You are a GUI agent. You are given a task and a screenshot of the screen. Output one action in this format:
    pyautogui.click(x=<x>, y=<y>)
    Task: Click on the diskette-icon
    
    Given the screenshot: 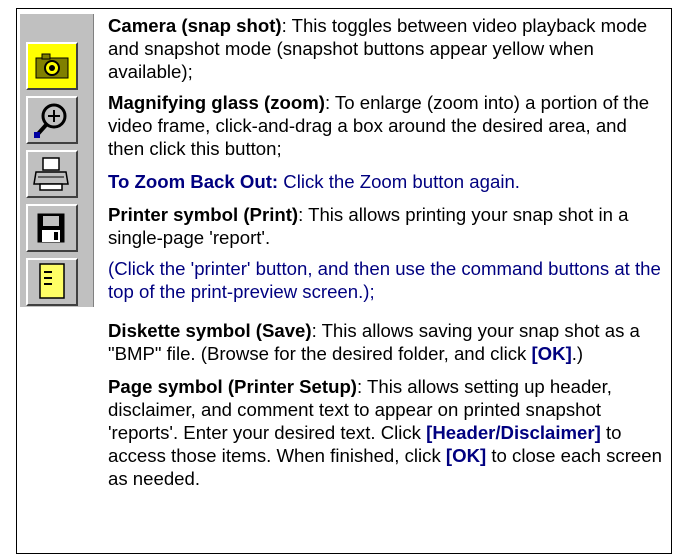 What is the action you would take?
    pyautogui.click(x=51, y=228)
    